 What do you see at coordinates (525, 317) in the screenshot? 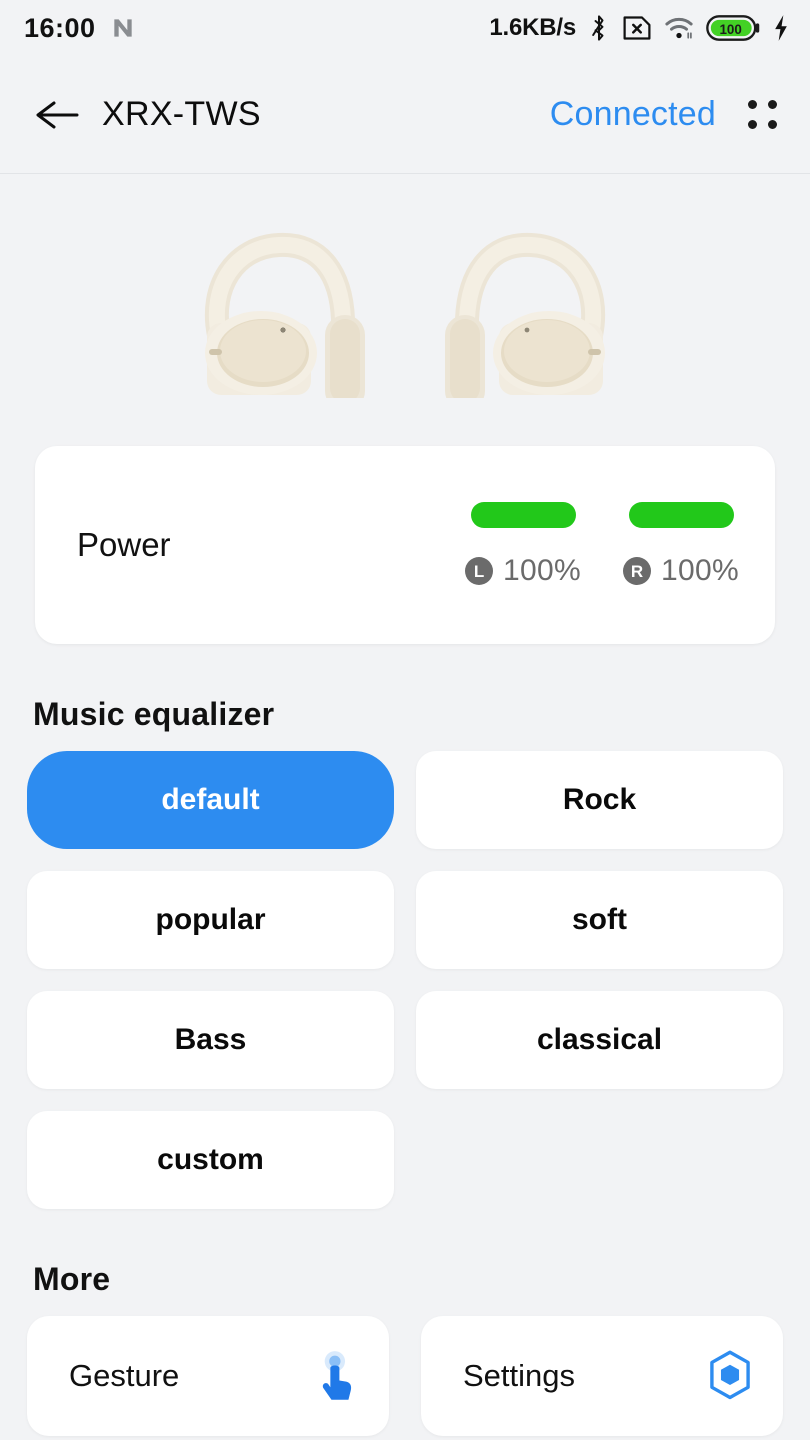
I see `right-earbud-image` at bounding box center [525, 317].